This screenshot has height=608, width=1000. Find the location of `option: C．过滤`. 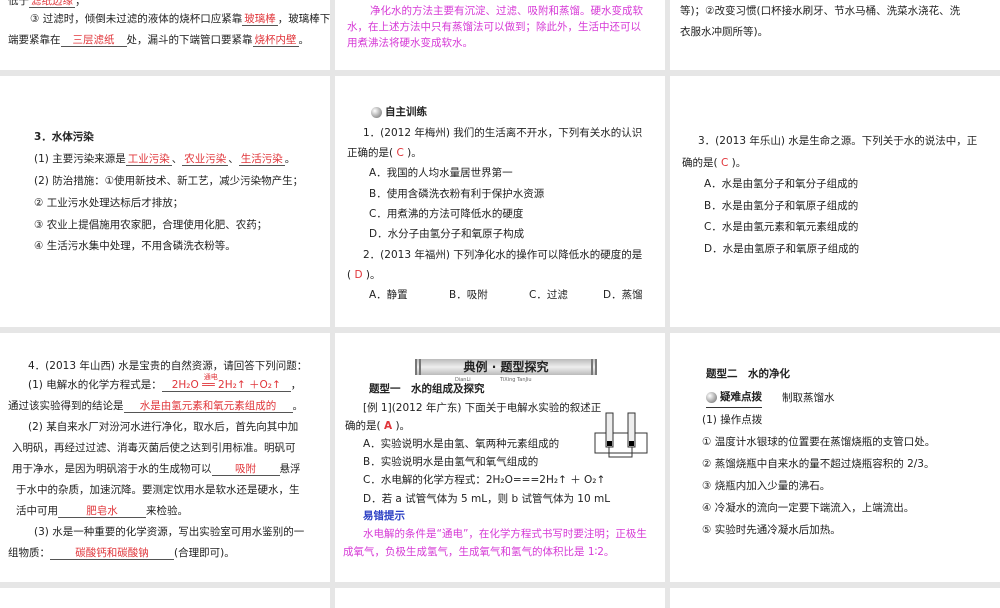

option: C．过滤 is located at coordinates (548, 295).